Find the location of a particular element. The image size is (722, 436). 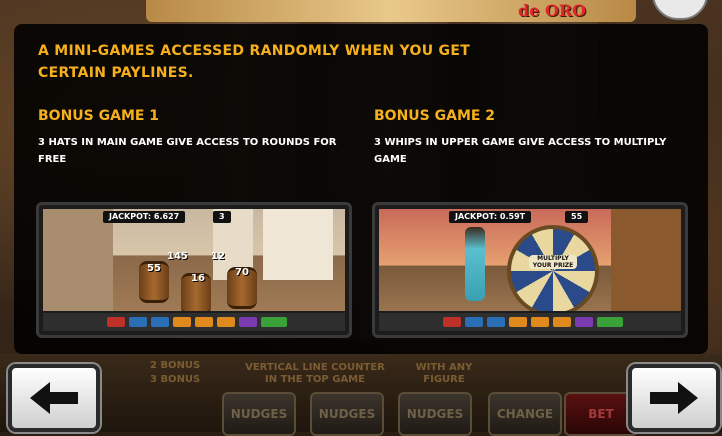

bonus-line-1: 2 BONUS is located at coordinates (175, 365).